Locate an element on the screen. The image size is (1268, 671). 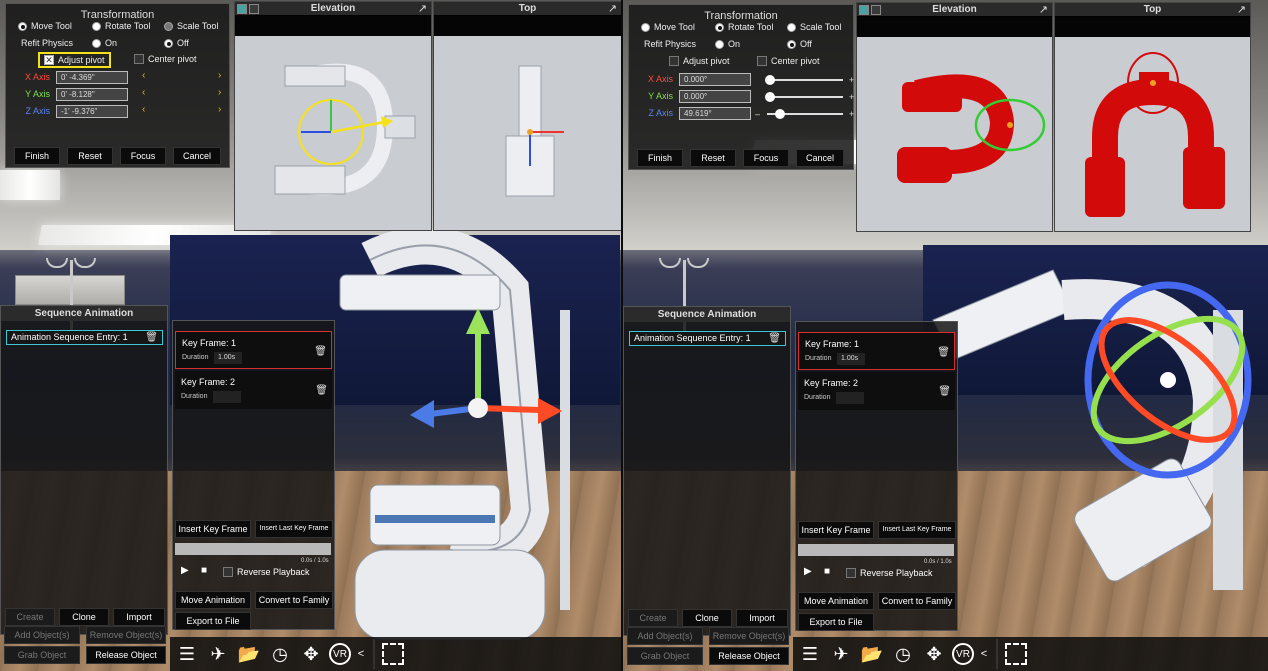
adjust-pivot-checkbox: Adjust pivot is located at coordinates (699, 61).